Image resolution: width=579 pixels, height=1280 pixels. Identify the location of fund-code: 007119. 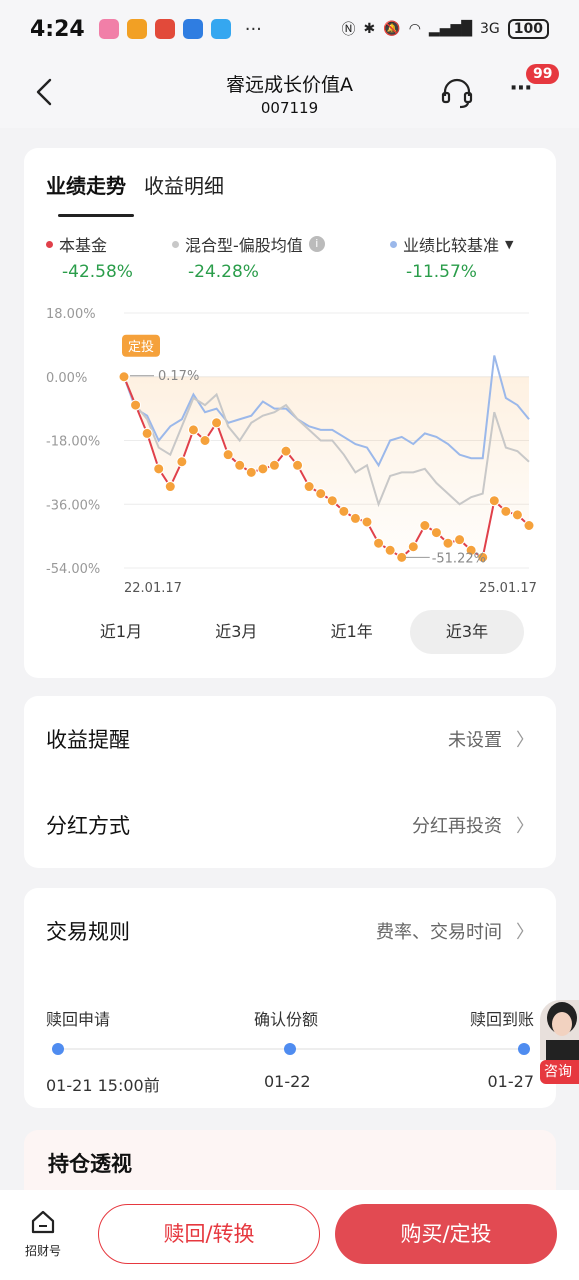
(289, 107).